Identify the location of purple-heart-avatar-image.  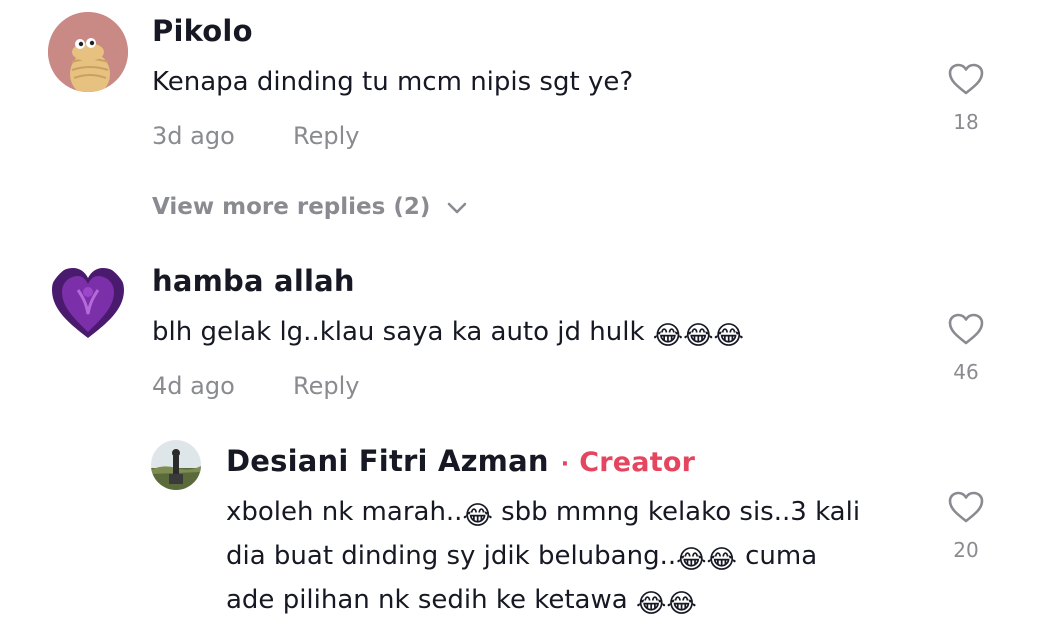
(88, 302).